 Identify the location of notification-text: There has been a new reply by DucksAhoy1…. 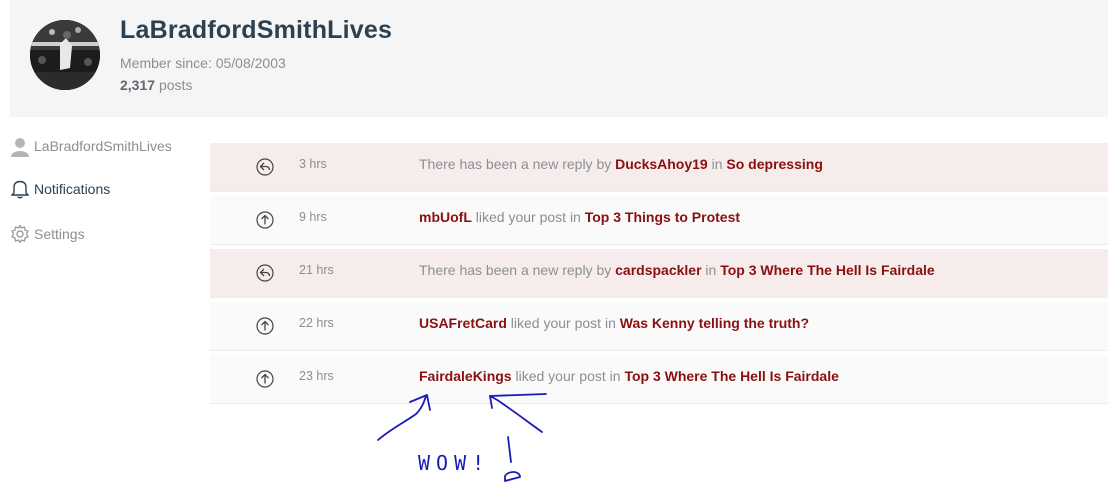
(621, 164).